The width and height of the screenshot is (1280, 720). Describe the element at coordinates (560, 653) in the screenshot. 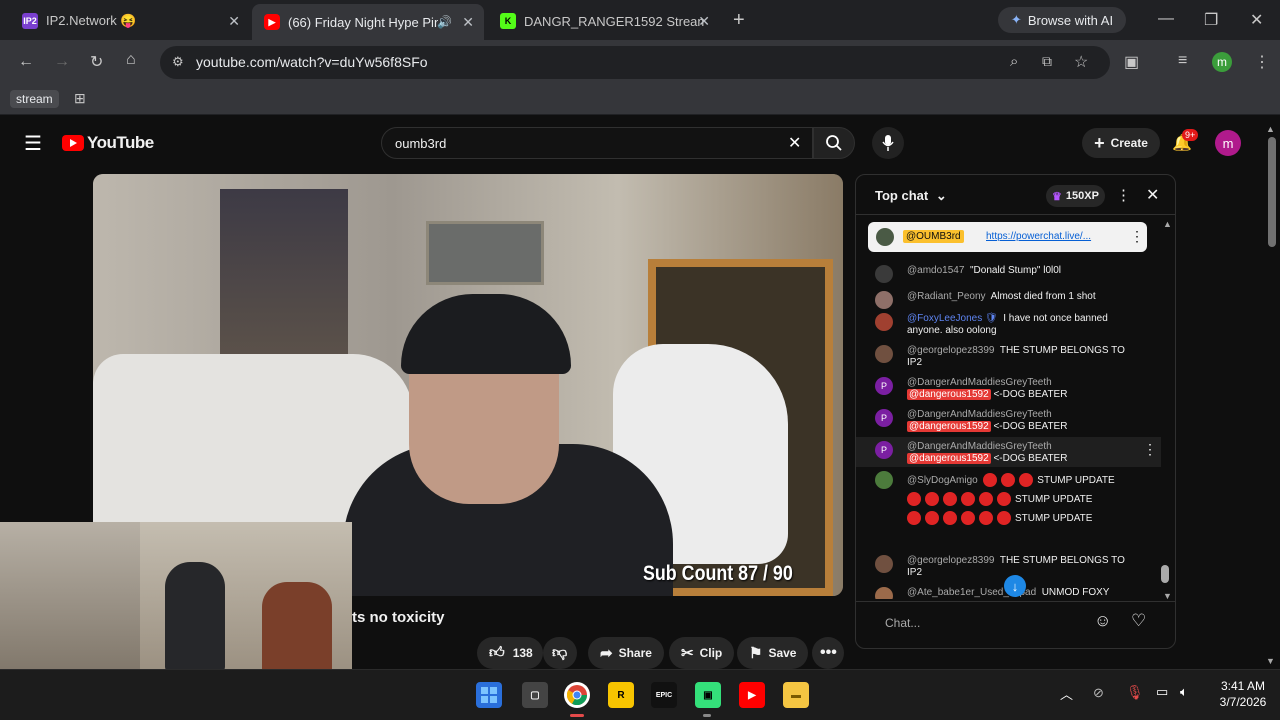

I see `dislike-button: 👎︎` at that location.